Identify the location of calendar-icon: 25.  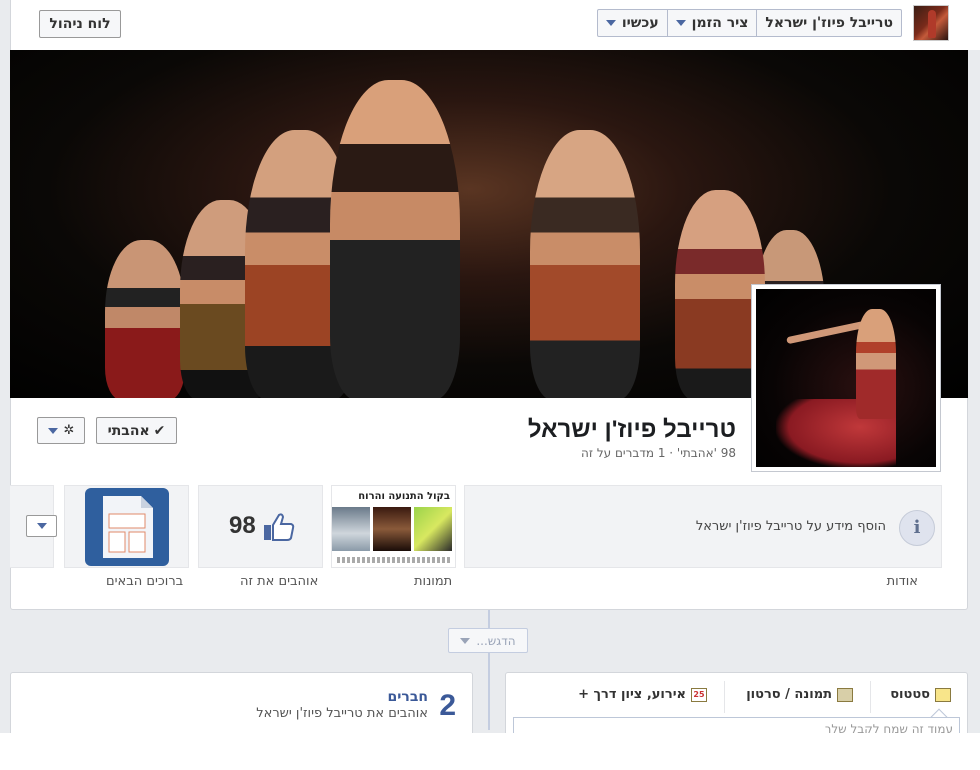
(699, 694).